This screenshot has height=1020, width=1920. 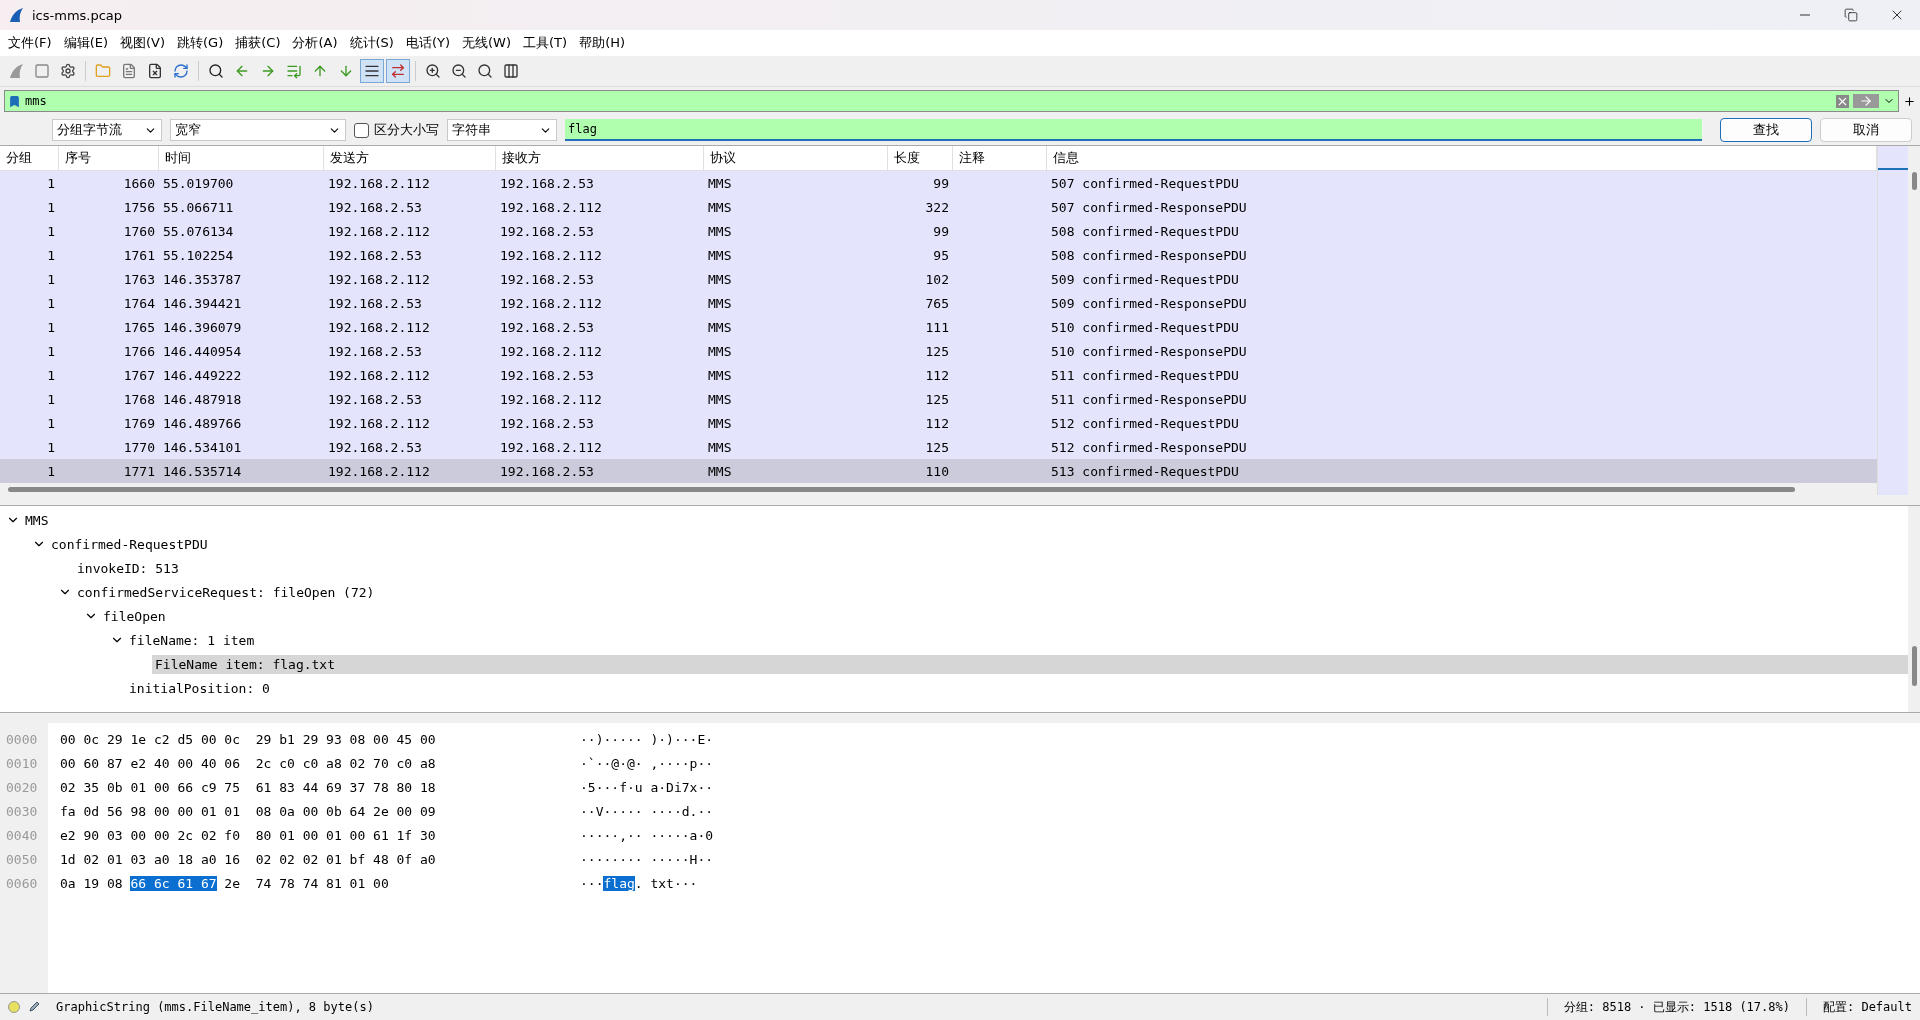 I want to click on byte-offset: 0010, so click(x=22, y=763).